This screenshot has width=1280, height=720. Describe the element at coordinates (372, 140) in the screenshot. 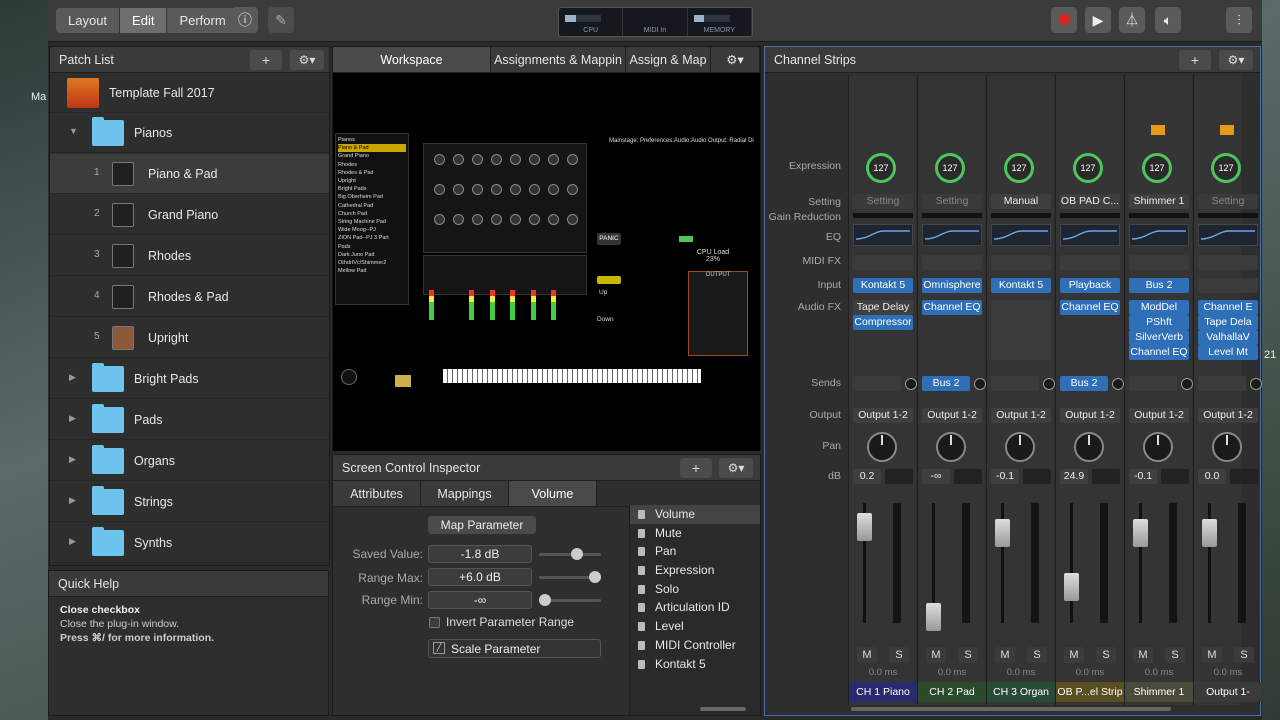

I see `mini-list-item: Pianos` at that location.